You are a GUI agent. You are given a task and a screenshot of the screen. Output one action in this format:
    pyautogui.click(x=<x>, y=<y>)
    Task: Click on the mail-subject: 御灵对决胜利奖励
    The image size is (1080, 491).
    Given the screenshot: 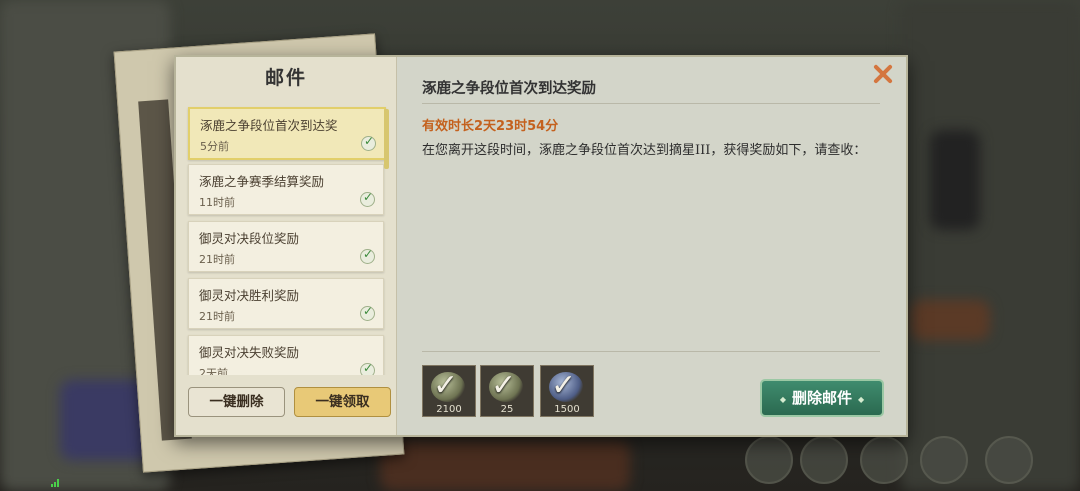 What is the action you would take?
    pyautogui.click(x=249, y=295)
    